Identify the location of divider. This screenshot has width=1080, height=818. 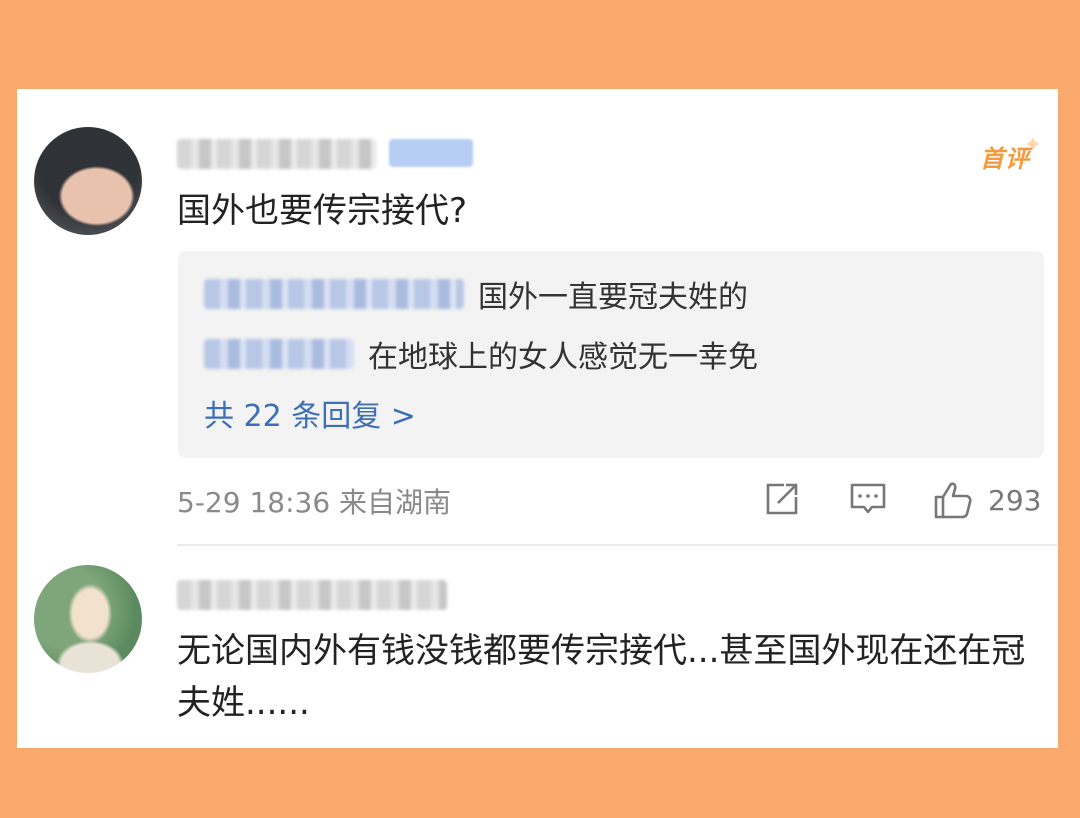
(617, 545).